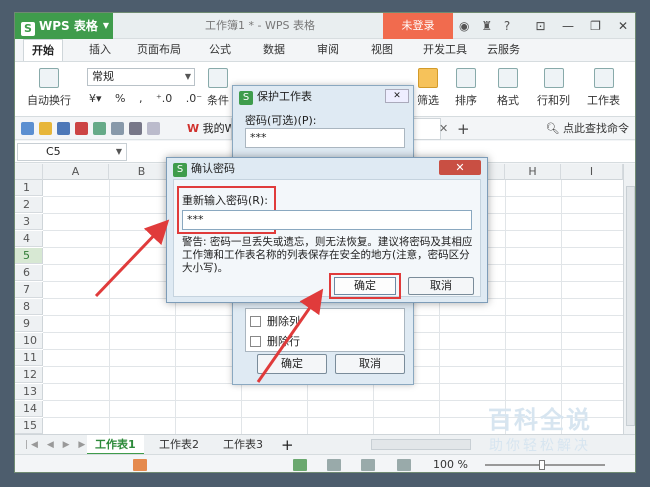 Image resolution: width=650 pixels, height=487 pixels. I want to click on column-header: I, so click(592, 172).